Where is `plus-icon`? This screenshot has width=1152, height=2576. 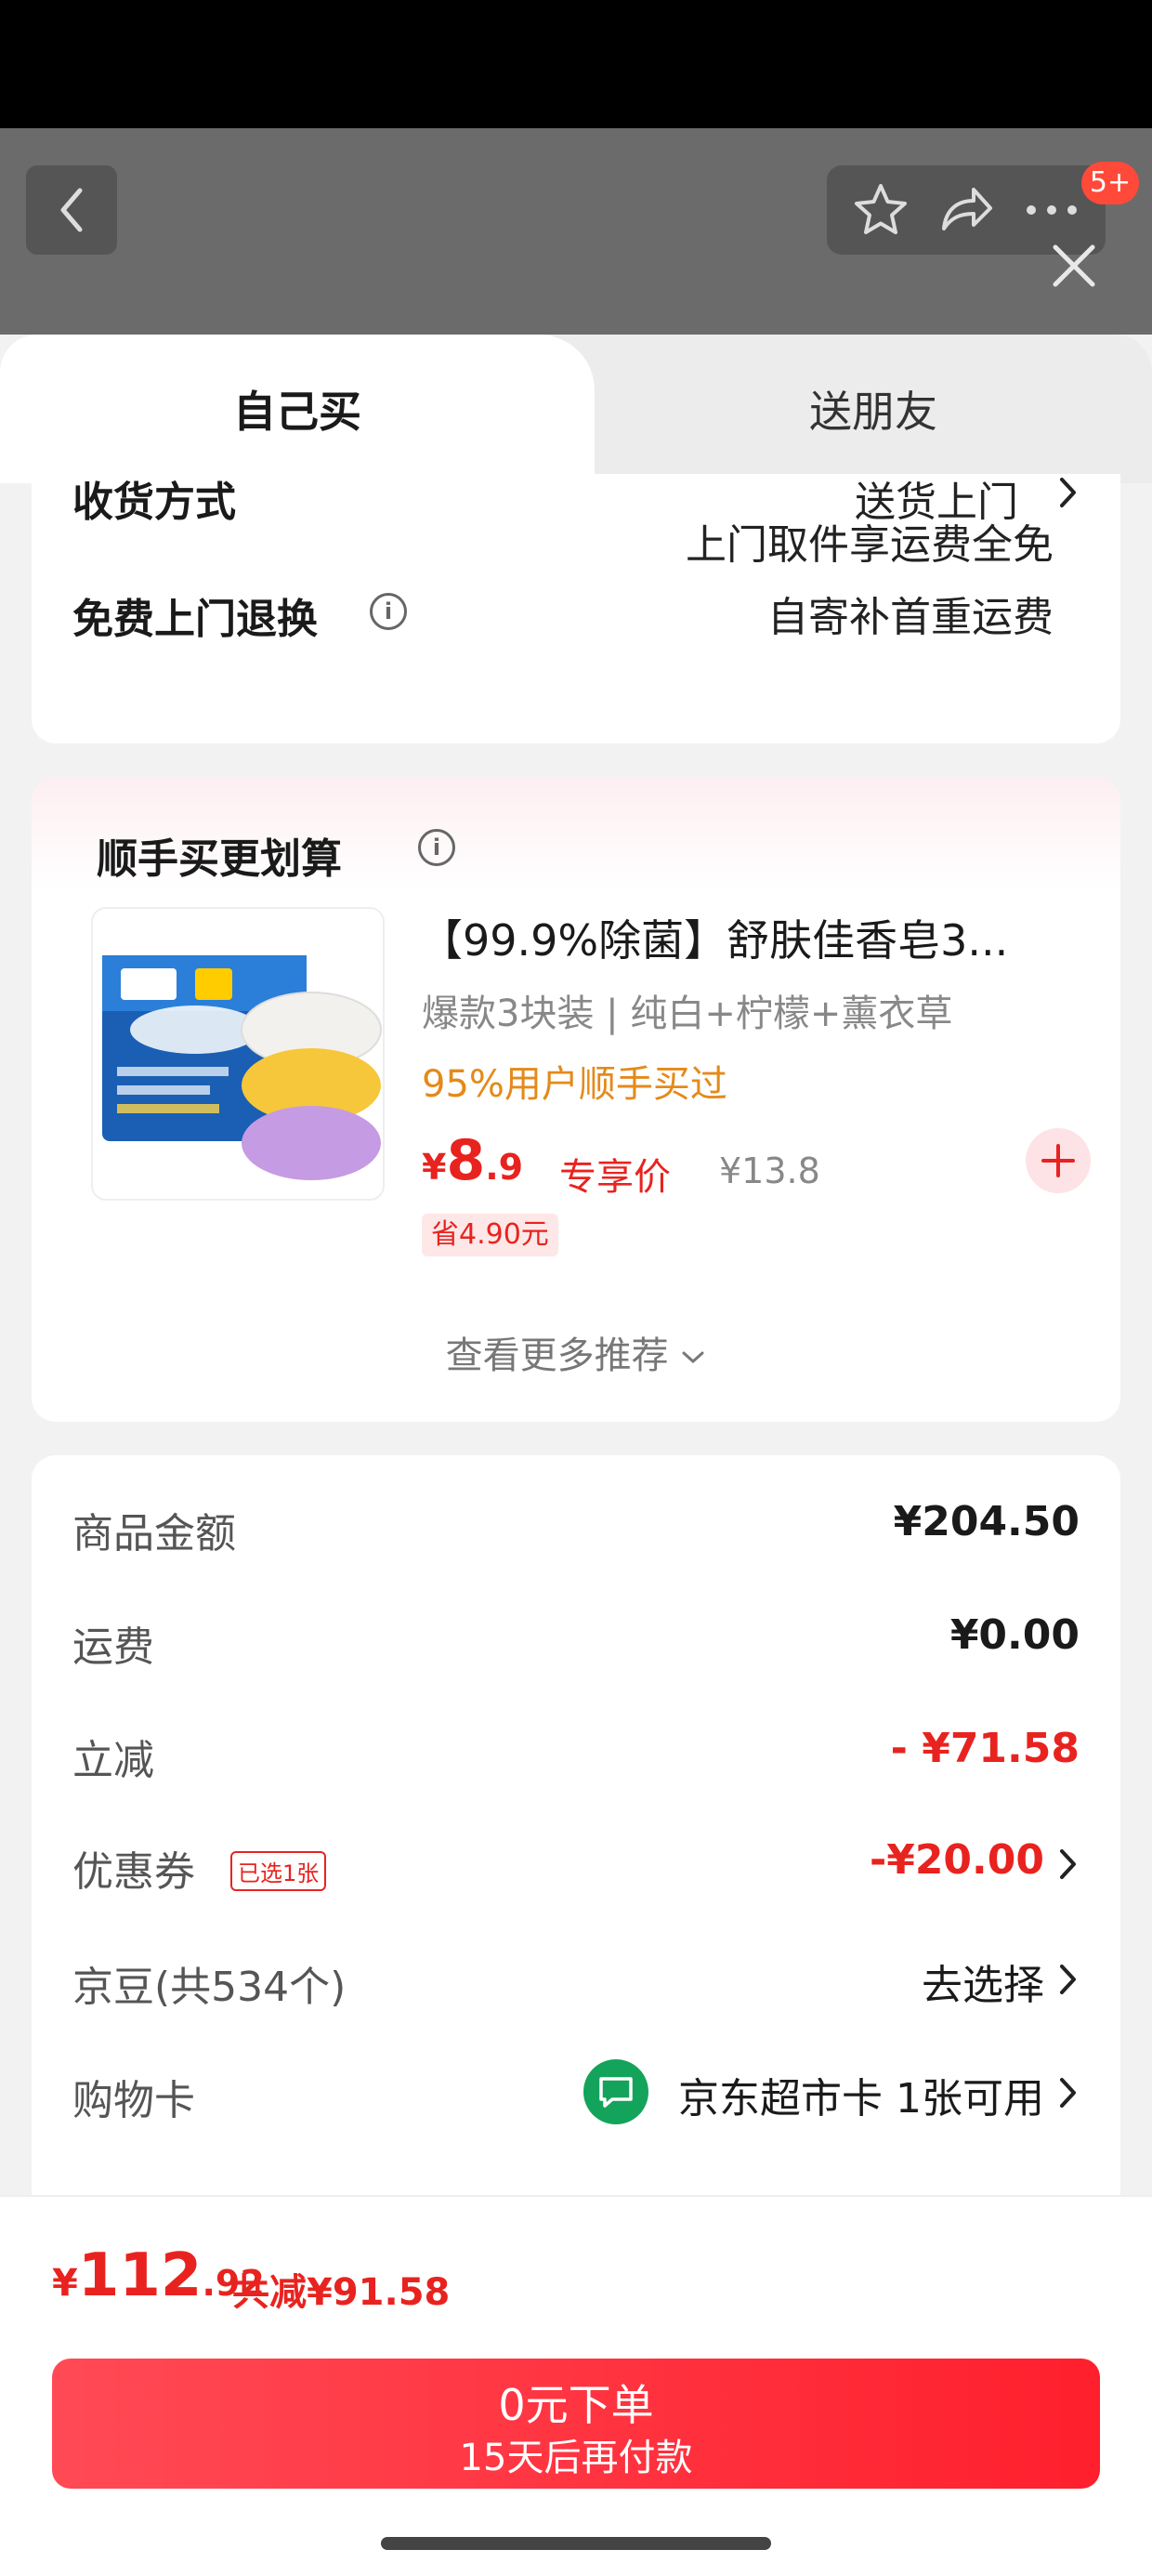
plus-icon is located at coordinates (1058, 1160).